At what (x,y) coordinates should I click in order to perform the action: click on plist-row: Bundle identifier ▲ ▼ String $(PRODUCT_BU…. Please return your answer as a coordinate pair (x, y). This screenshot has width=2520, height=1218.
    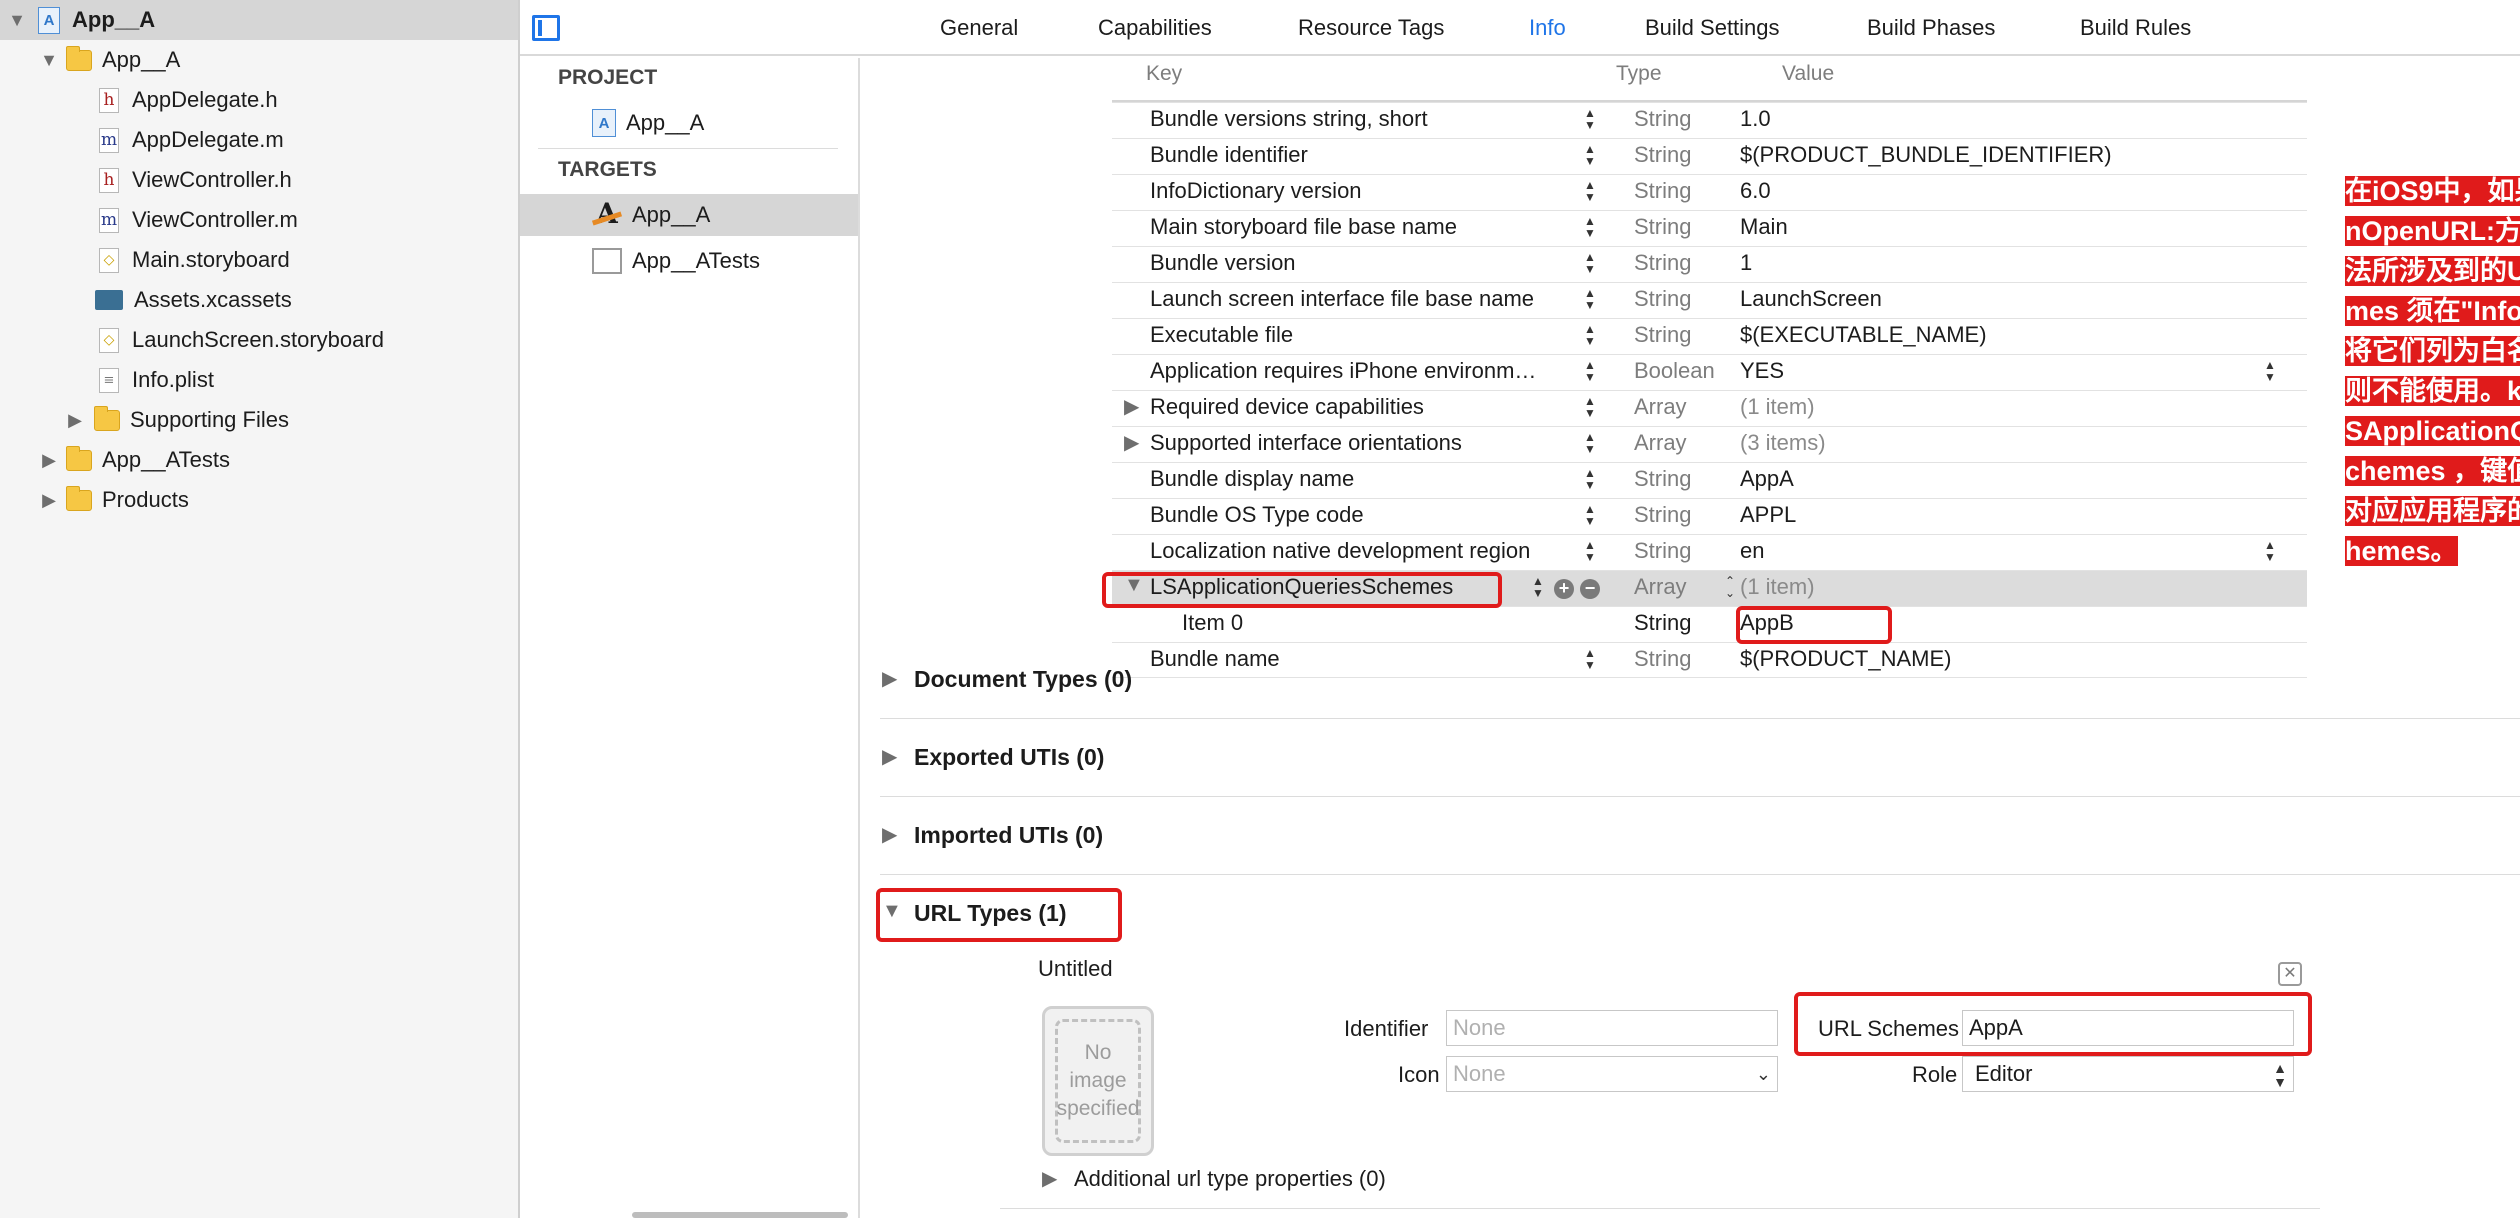
    Looking at the image, I should click on (1709, 156).